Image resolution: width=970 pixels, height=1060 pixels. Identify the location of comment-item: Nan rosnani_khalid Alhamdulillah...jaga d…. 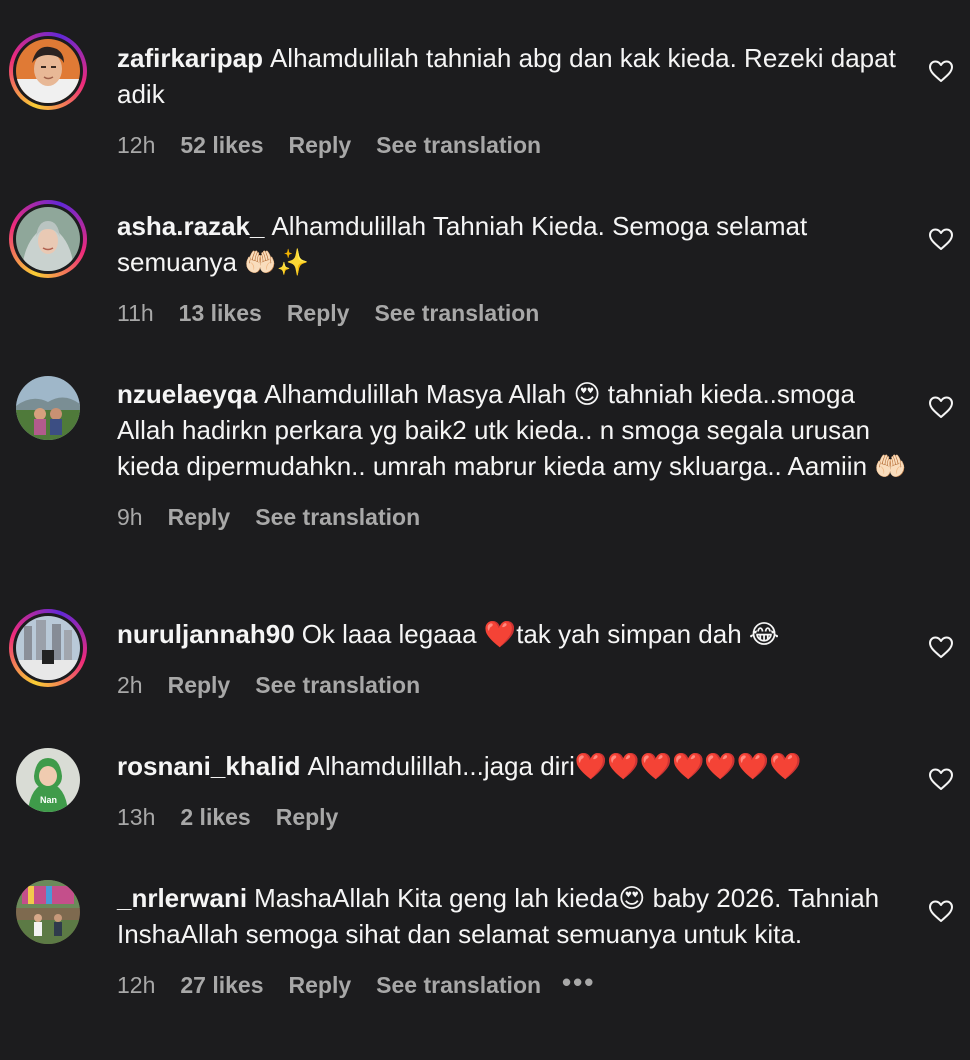
(485, 774).